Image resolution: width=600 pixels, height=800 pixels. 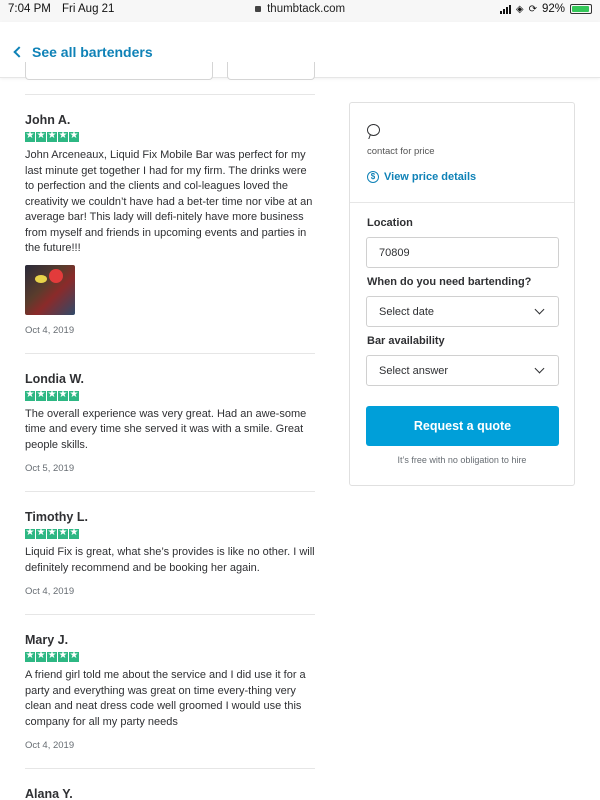 What do you see at coordinates (394, 253) in the screenshot?
I see `location-value: 70809` at bounding box center [394, 253].